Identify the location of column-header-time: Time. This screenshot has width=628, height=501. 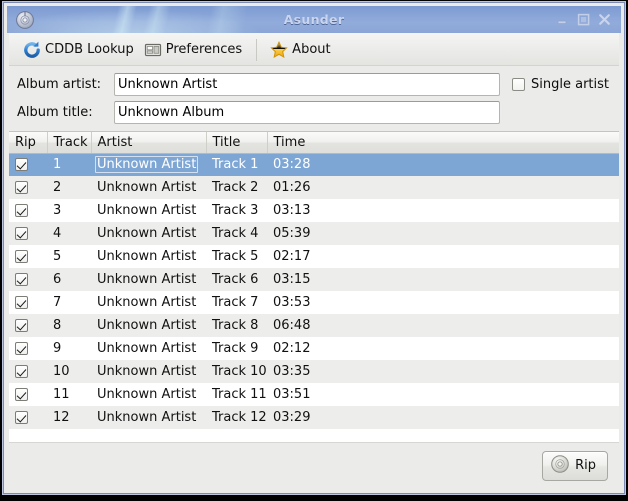
(443, 143).